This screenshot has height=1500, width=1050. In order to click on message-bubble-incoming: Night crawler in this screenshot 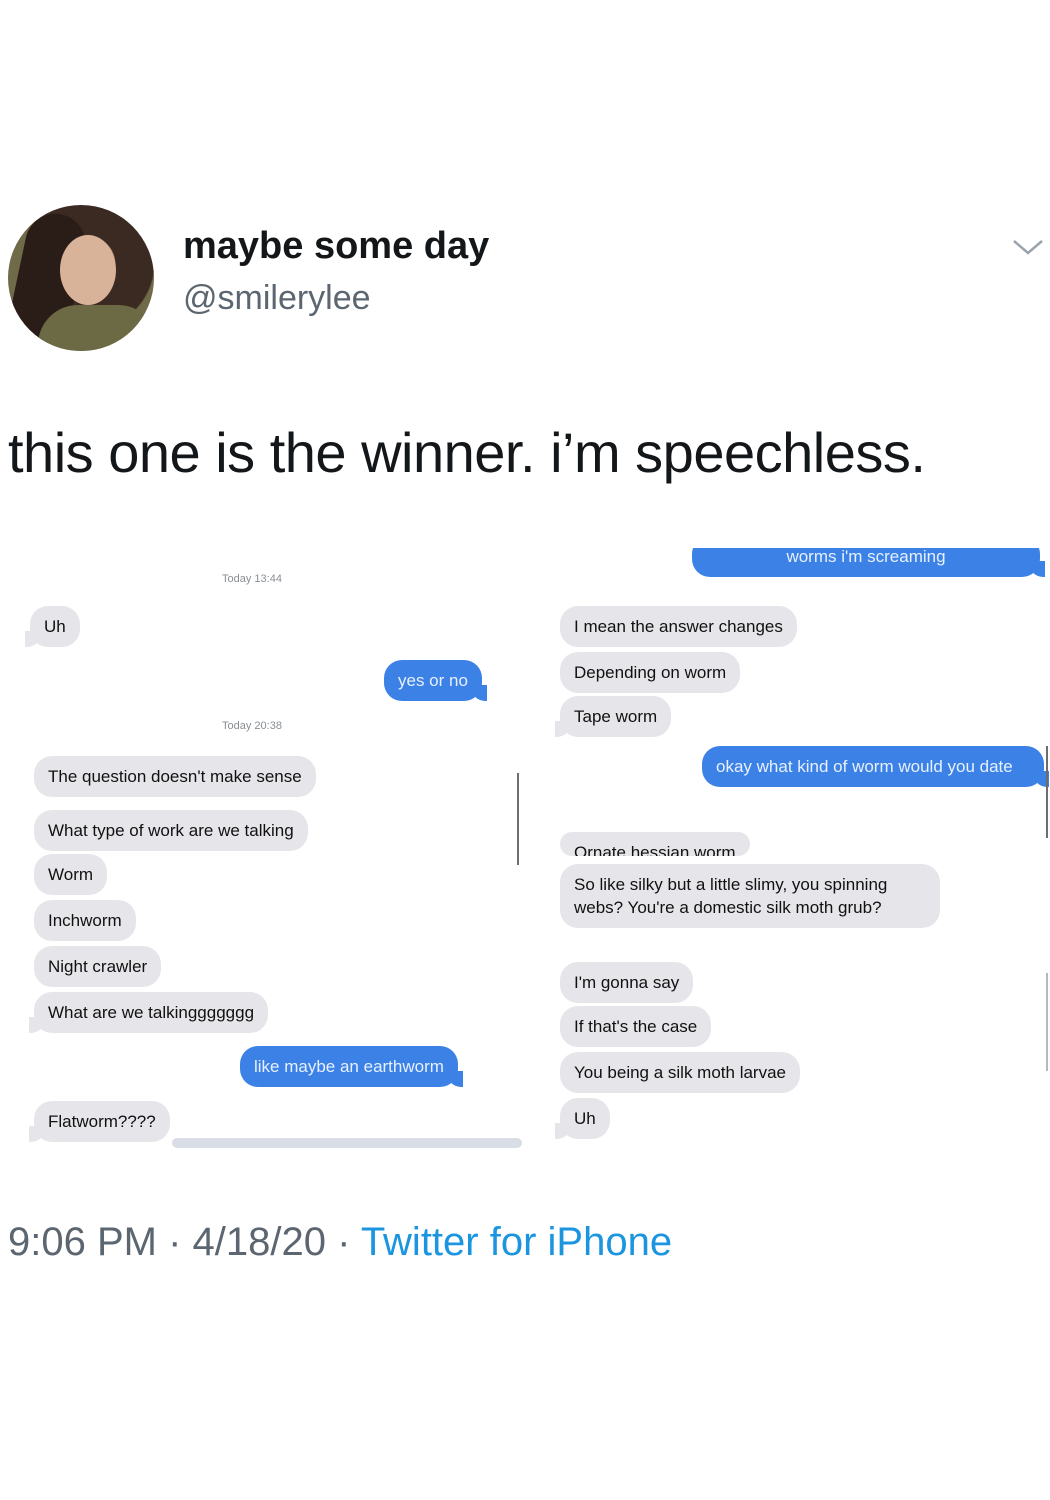, I will do `click(98, 966)`.